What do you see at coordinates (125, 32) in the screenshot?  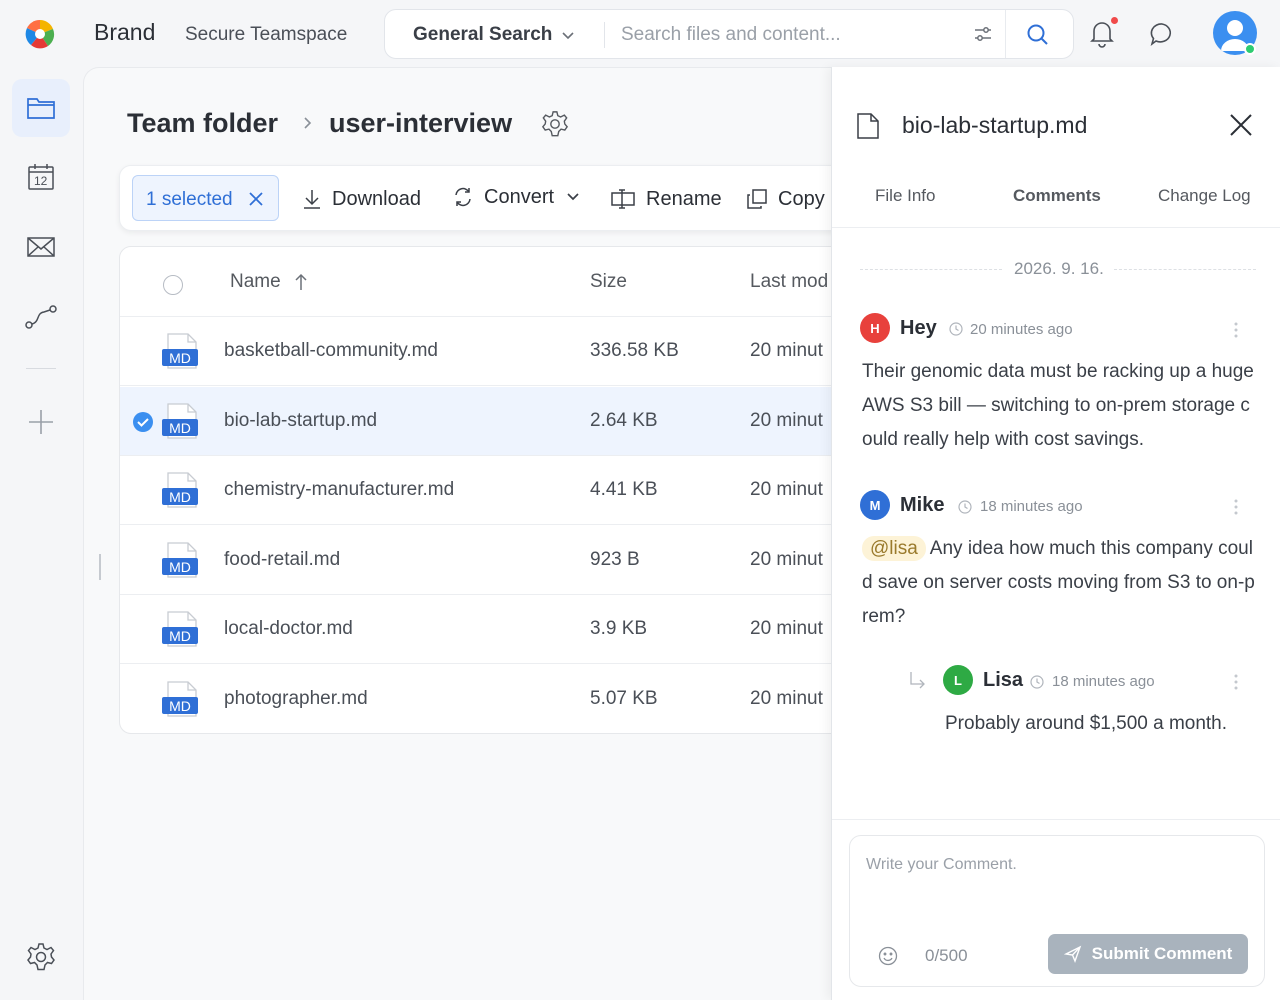 I see `brand-name: Brand` at bounding box center [125, 32].